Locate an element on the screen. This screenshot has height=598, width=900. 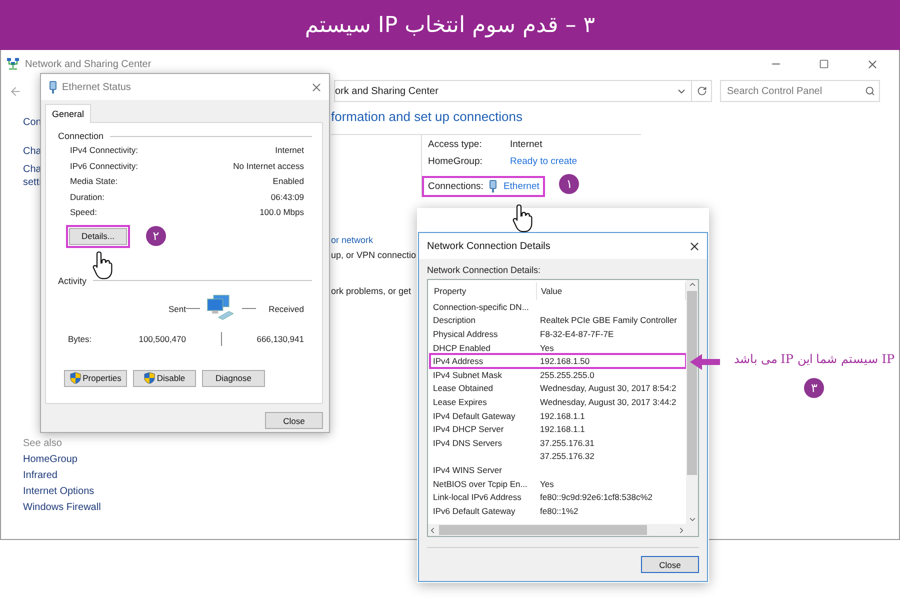
step-badge: ١ is located at coordinates (569, 184).